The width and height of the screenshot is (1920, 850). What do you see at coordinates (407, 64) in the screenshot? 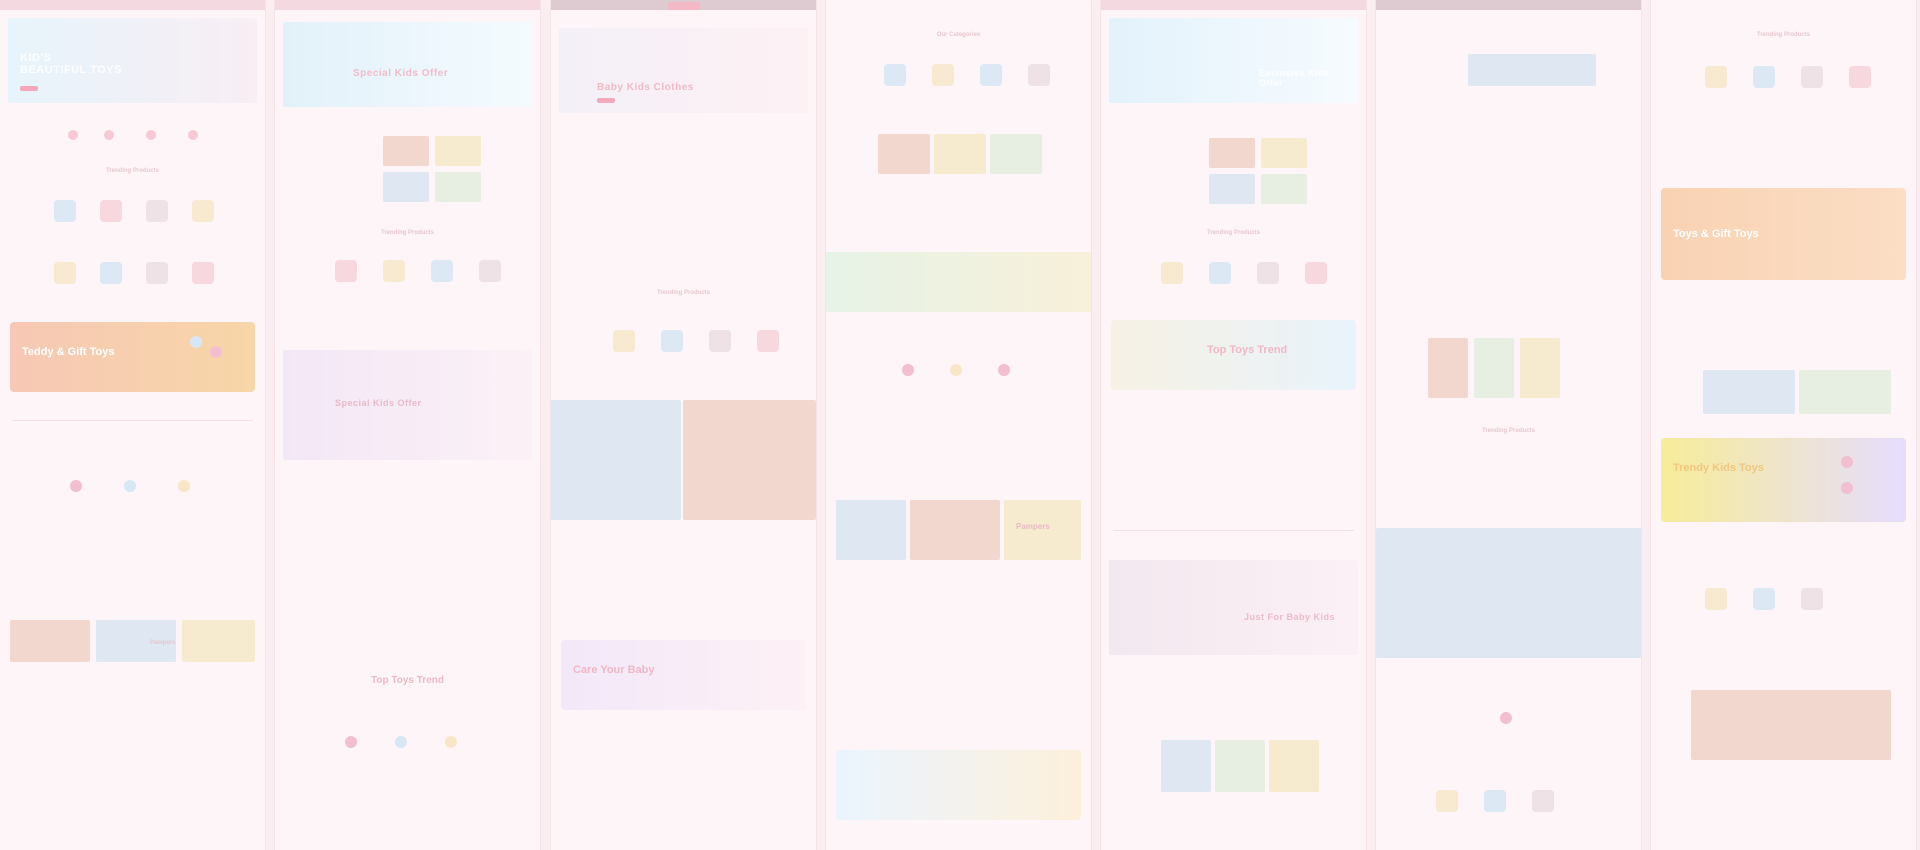
I see `hero-banner: Special Kids Offer` at bounding box center [407, 64].